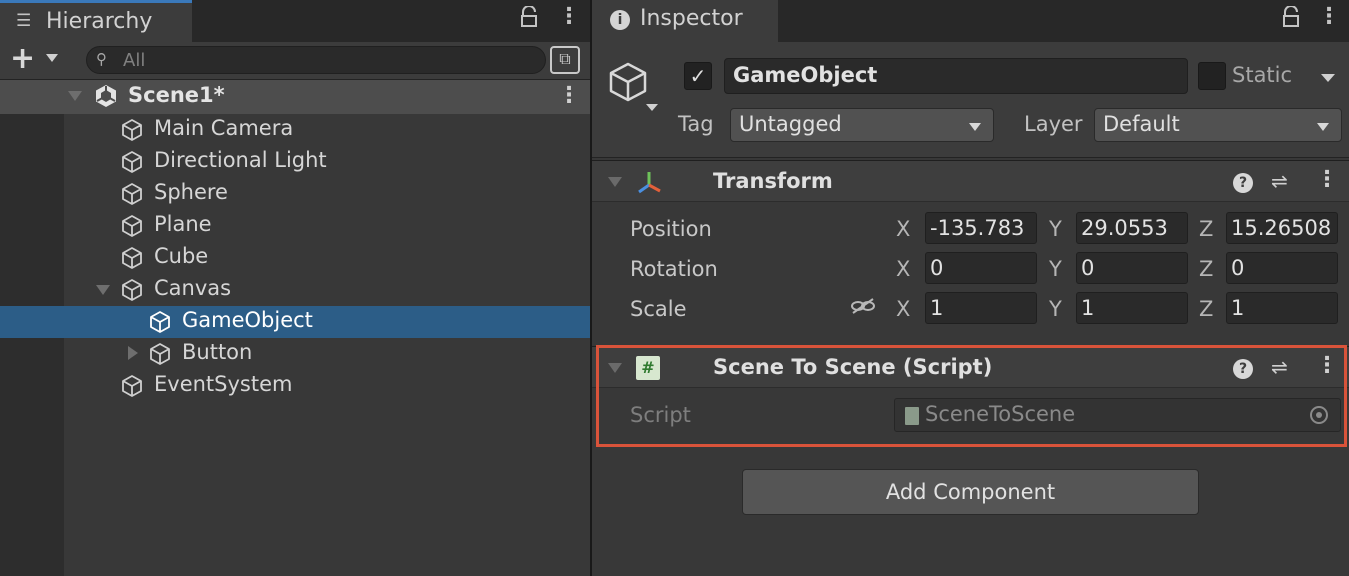  I want to click on hierarchy-item-eventsystem: EventSystem, so click(295, 386).